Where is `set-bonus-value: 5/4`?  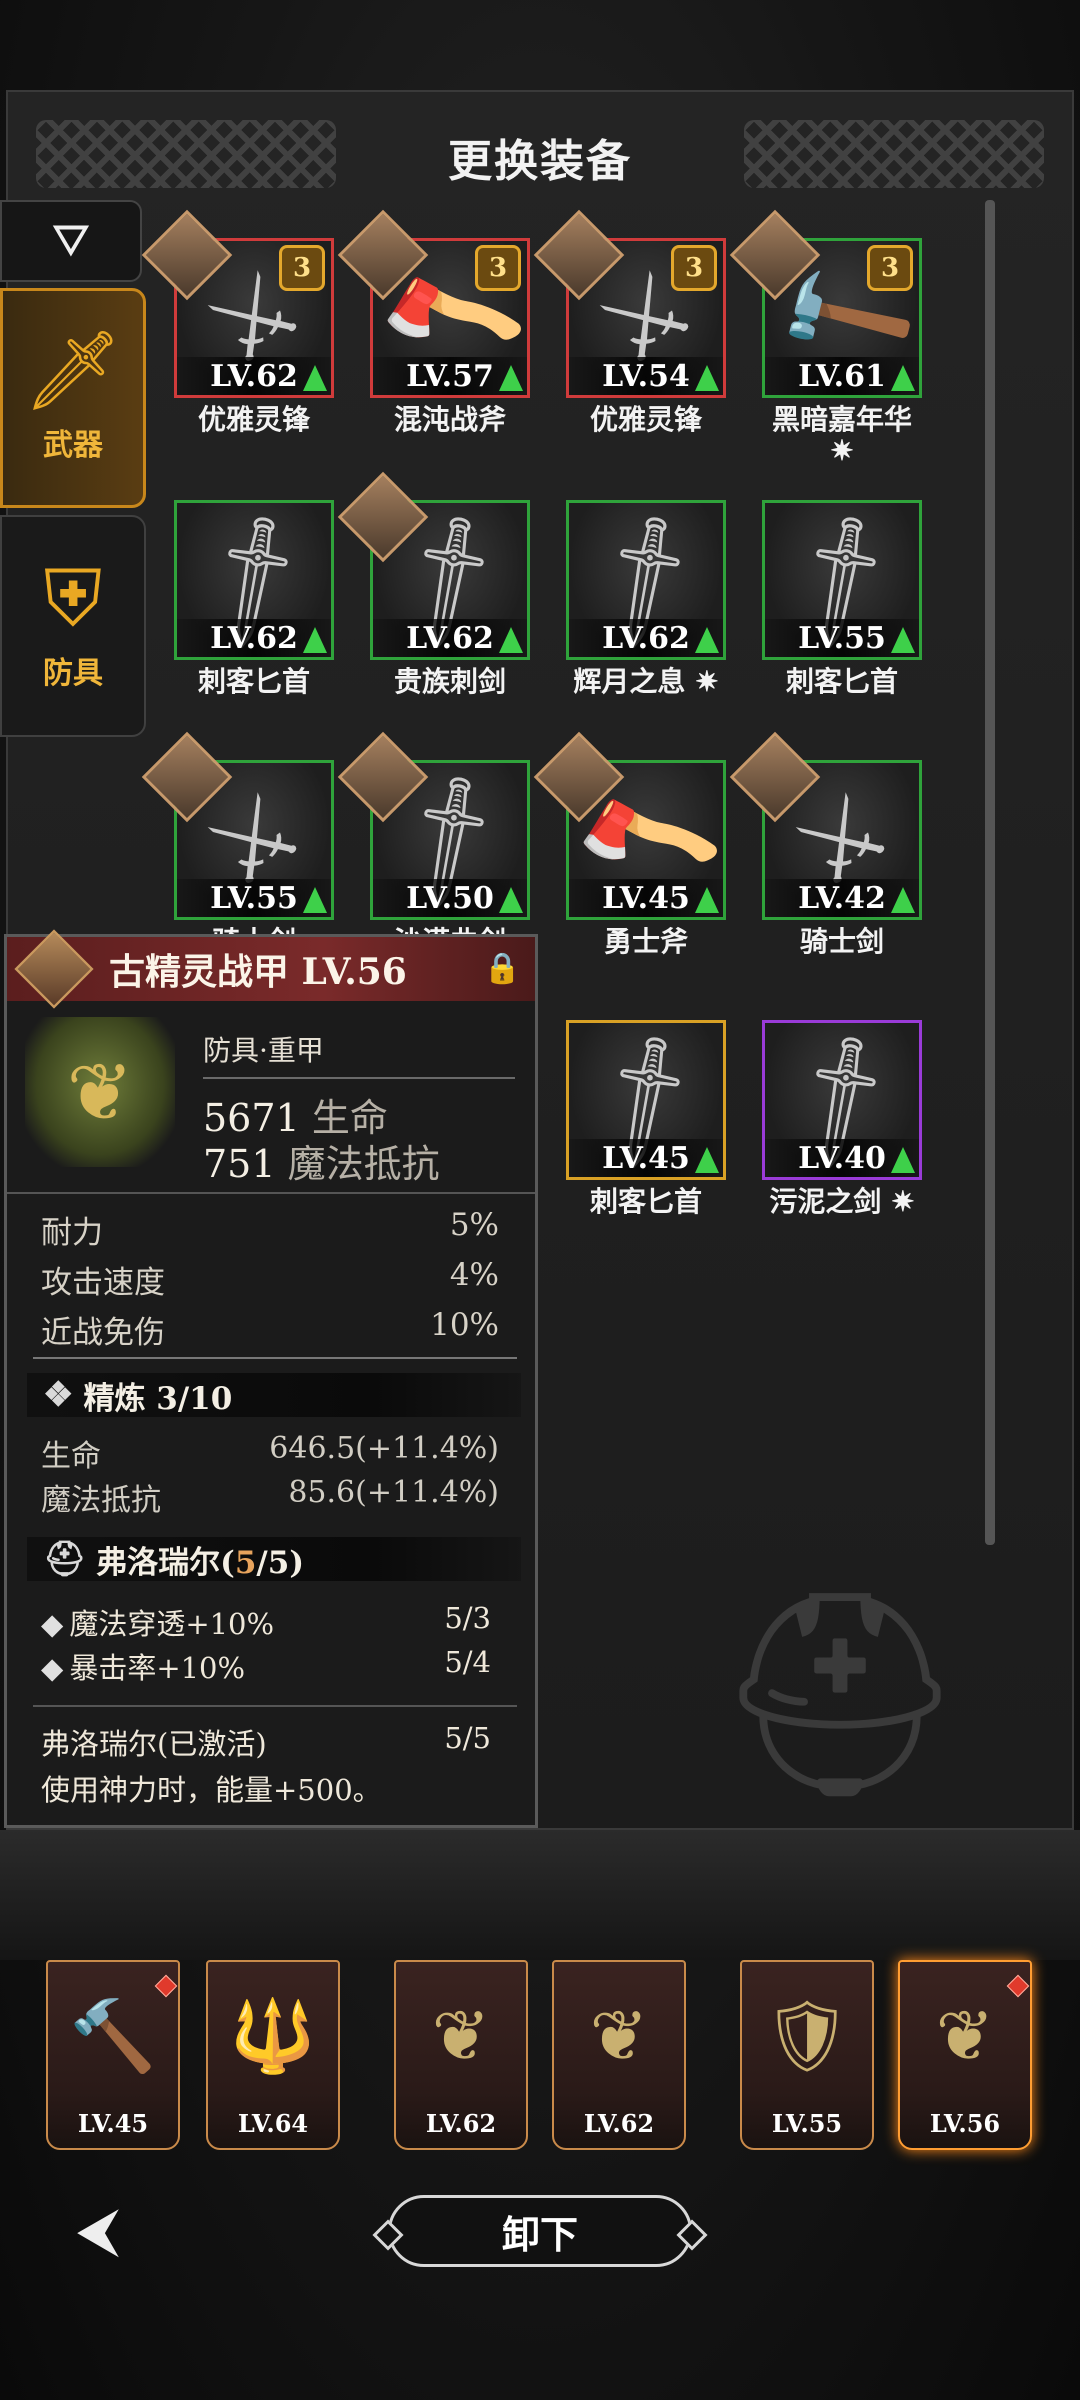
set-bonus-value: 5/4 is located at coordinates (467, 1662).